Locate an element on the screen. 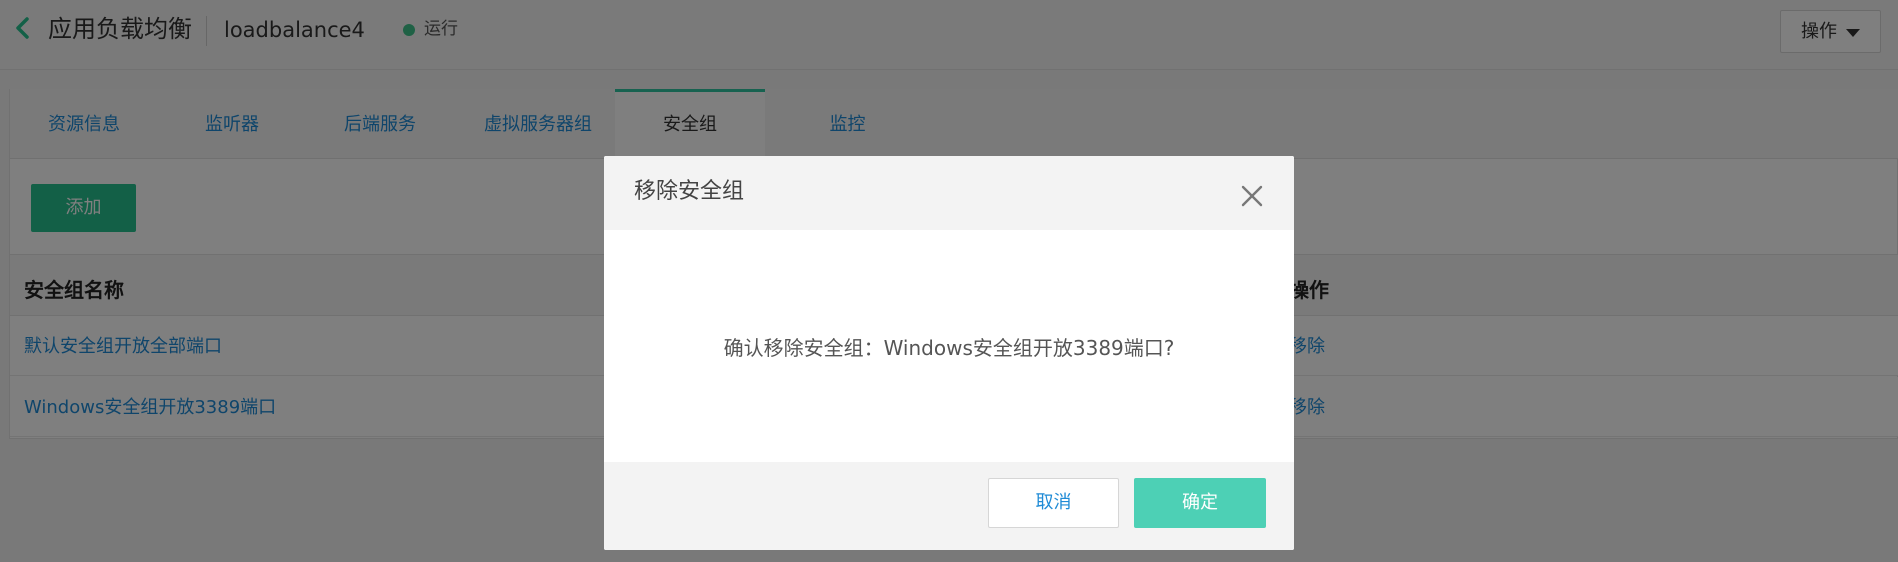 The height and width of the screenshot is (562, 1898). confirm-button: 确定 is located at coordinates (1200, 503).